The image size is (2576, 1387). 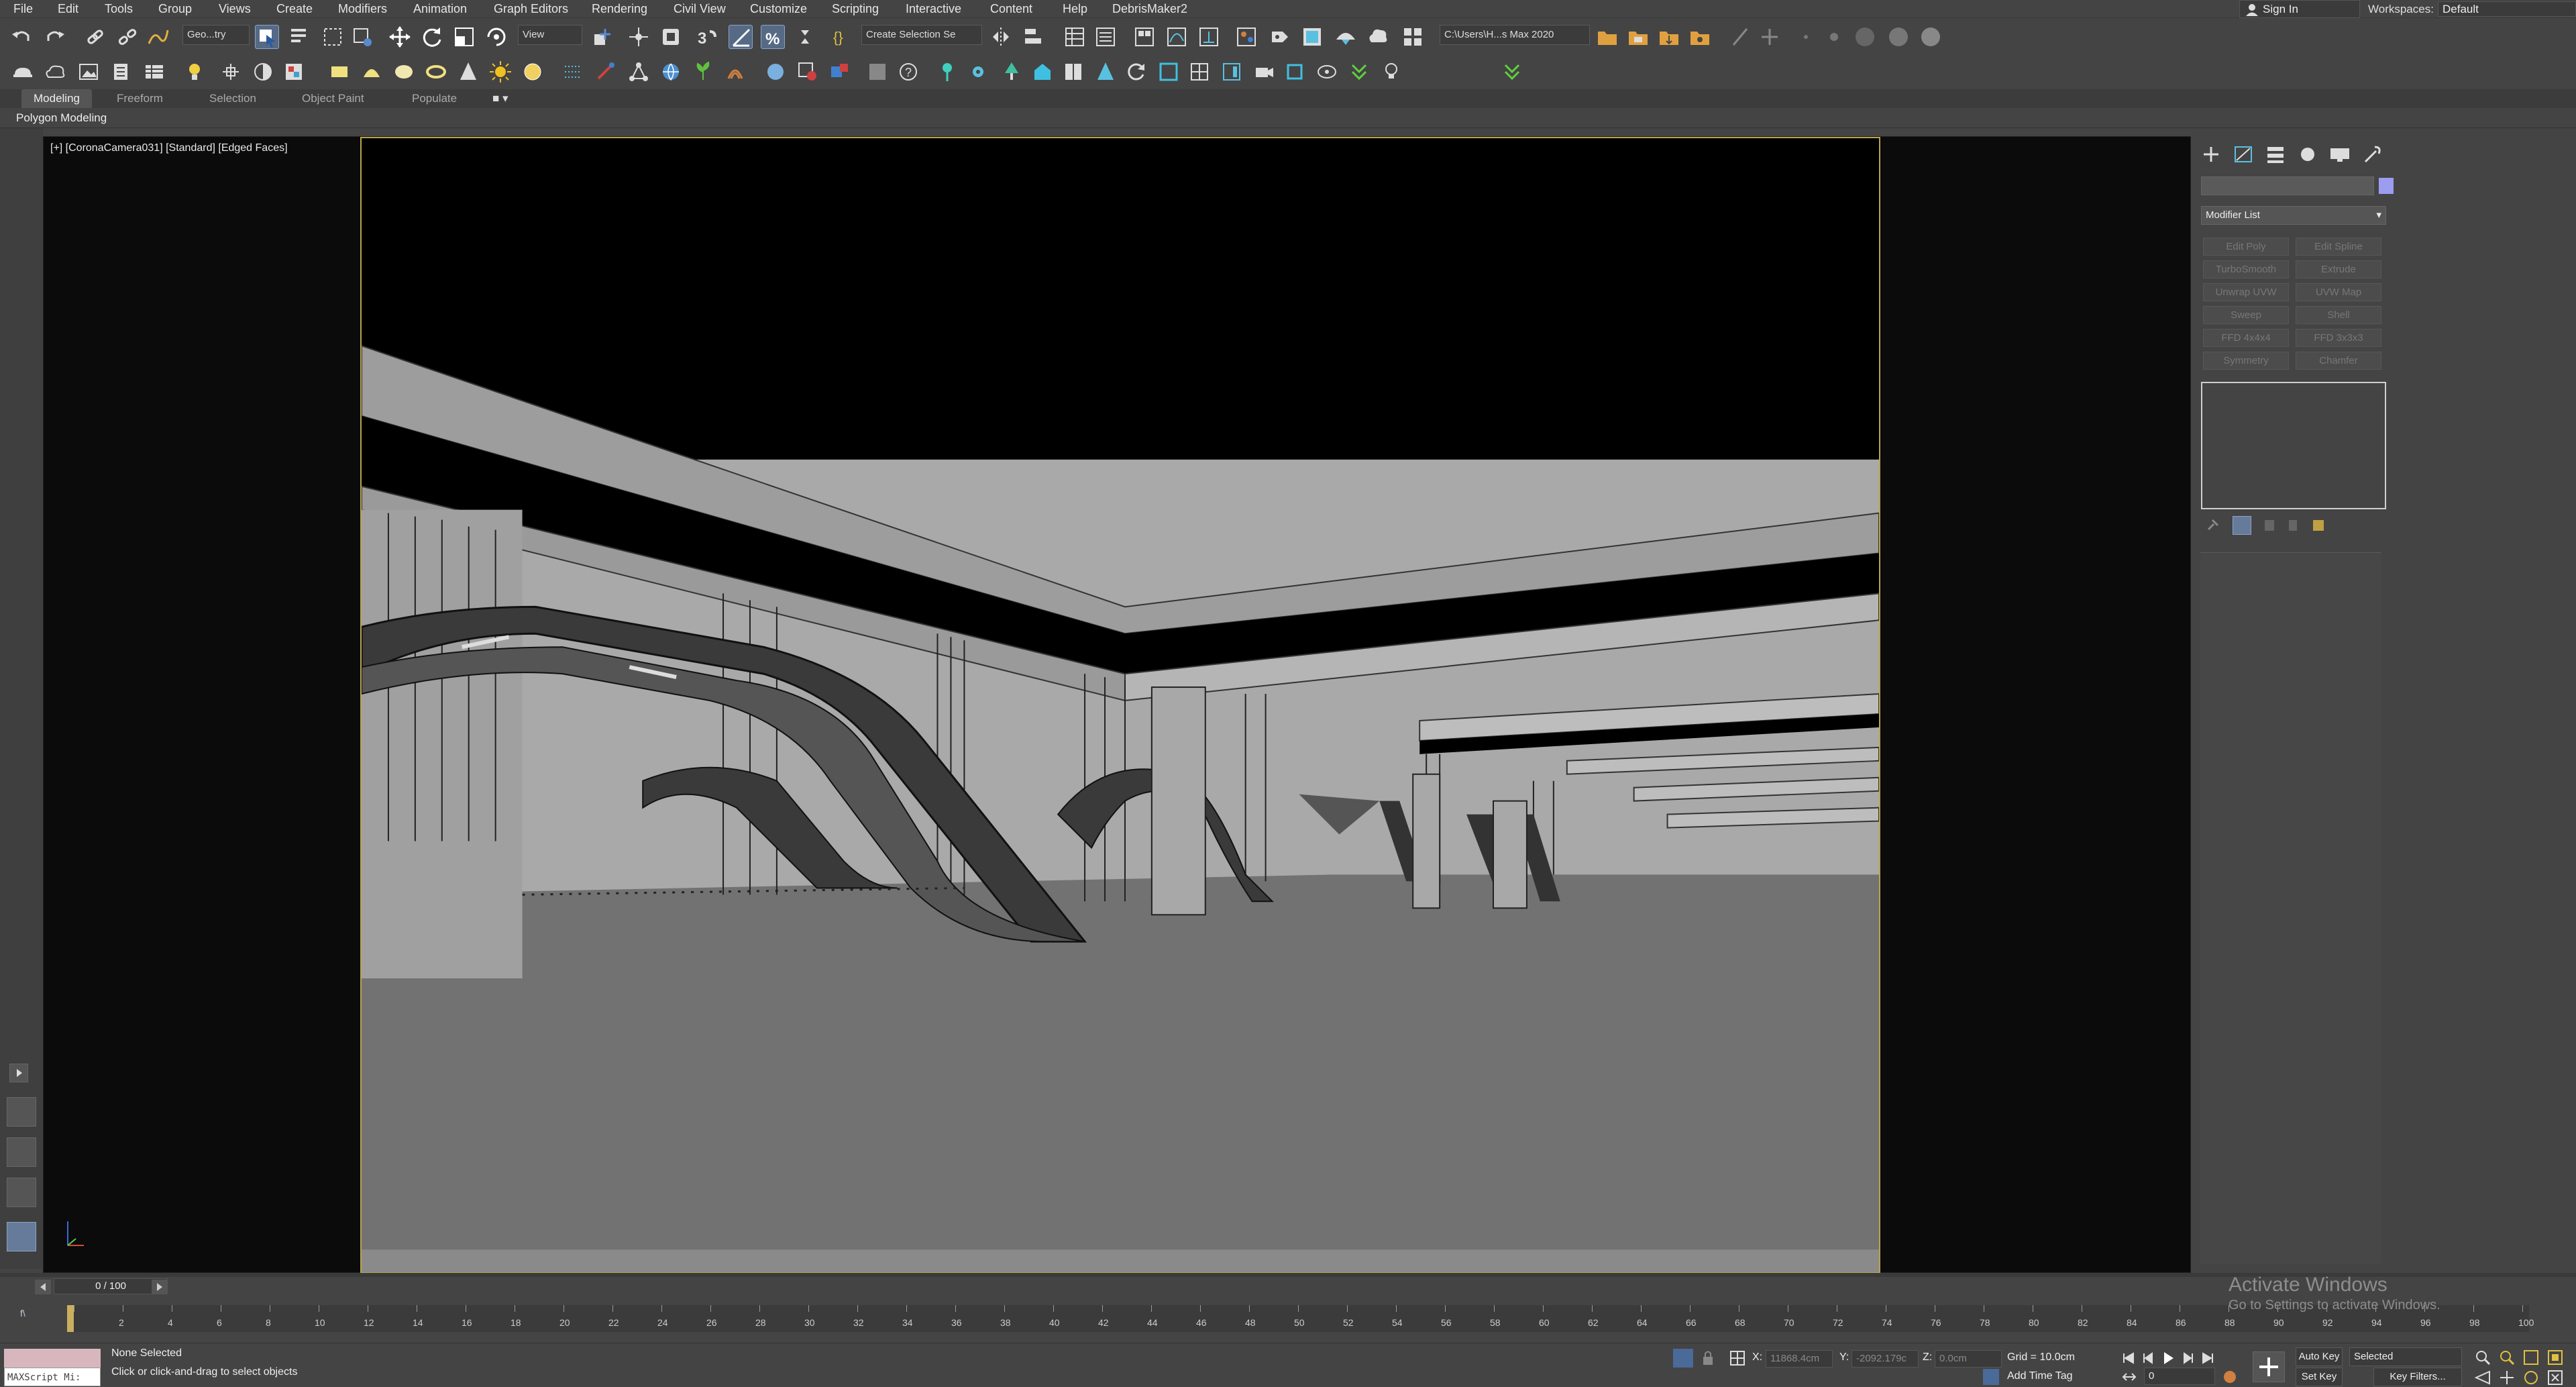 What do you see at coordinates (775, 72) in the screenshot?
I see `globe-blue-icon` at bounding box center [775, 72].